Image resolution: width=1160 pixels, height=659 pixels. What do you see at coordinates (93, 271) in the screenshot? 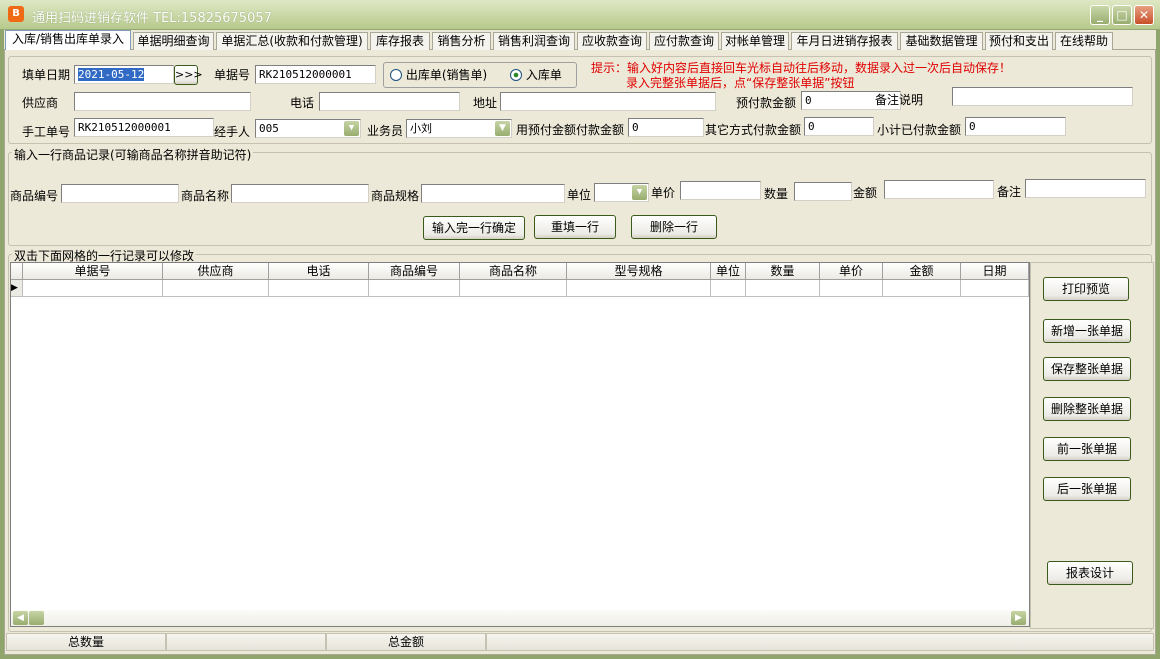
I see `col-doc-no: 单据号` at bounding box center [93, 271].